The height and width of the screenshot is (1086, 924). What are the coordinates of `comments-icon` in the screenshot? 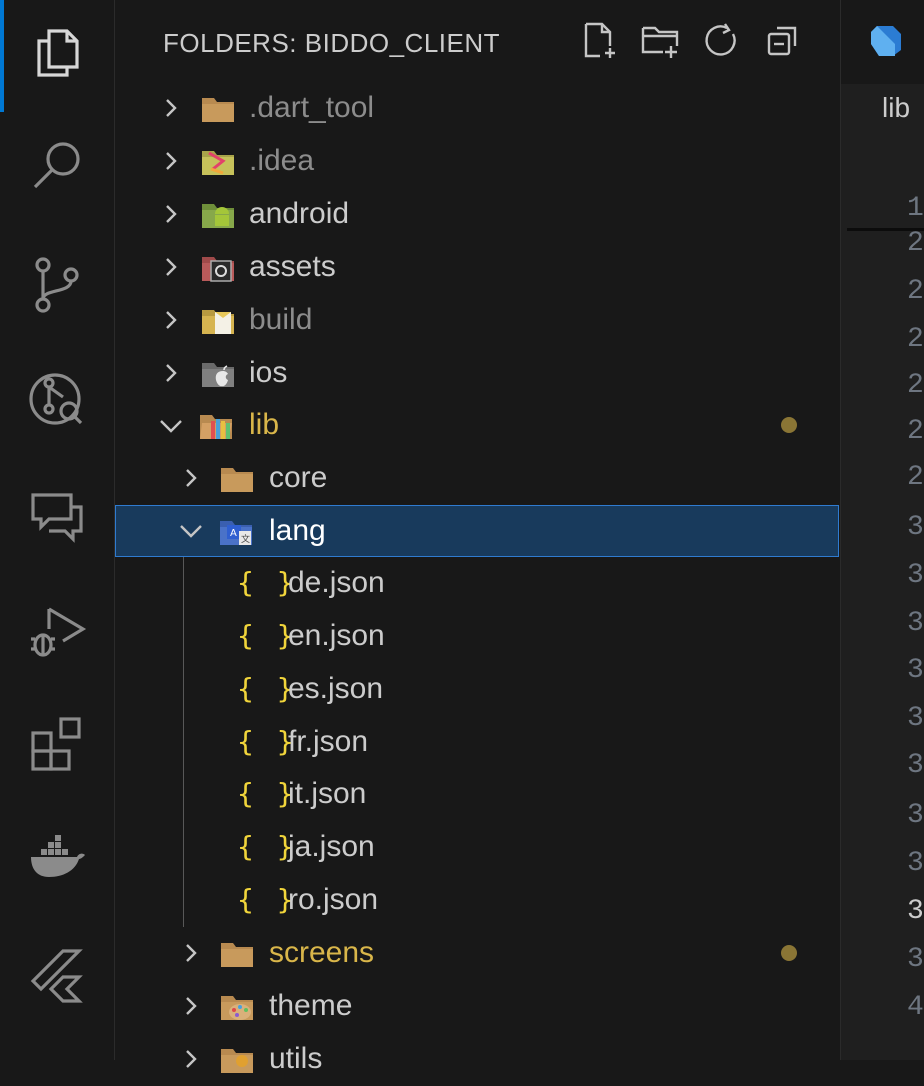 It's located at (57, 518).